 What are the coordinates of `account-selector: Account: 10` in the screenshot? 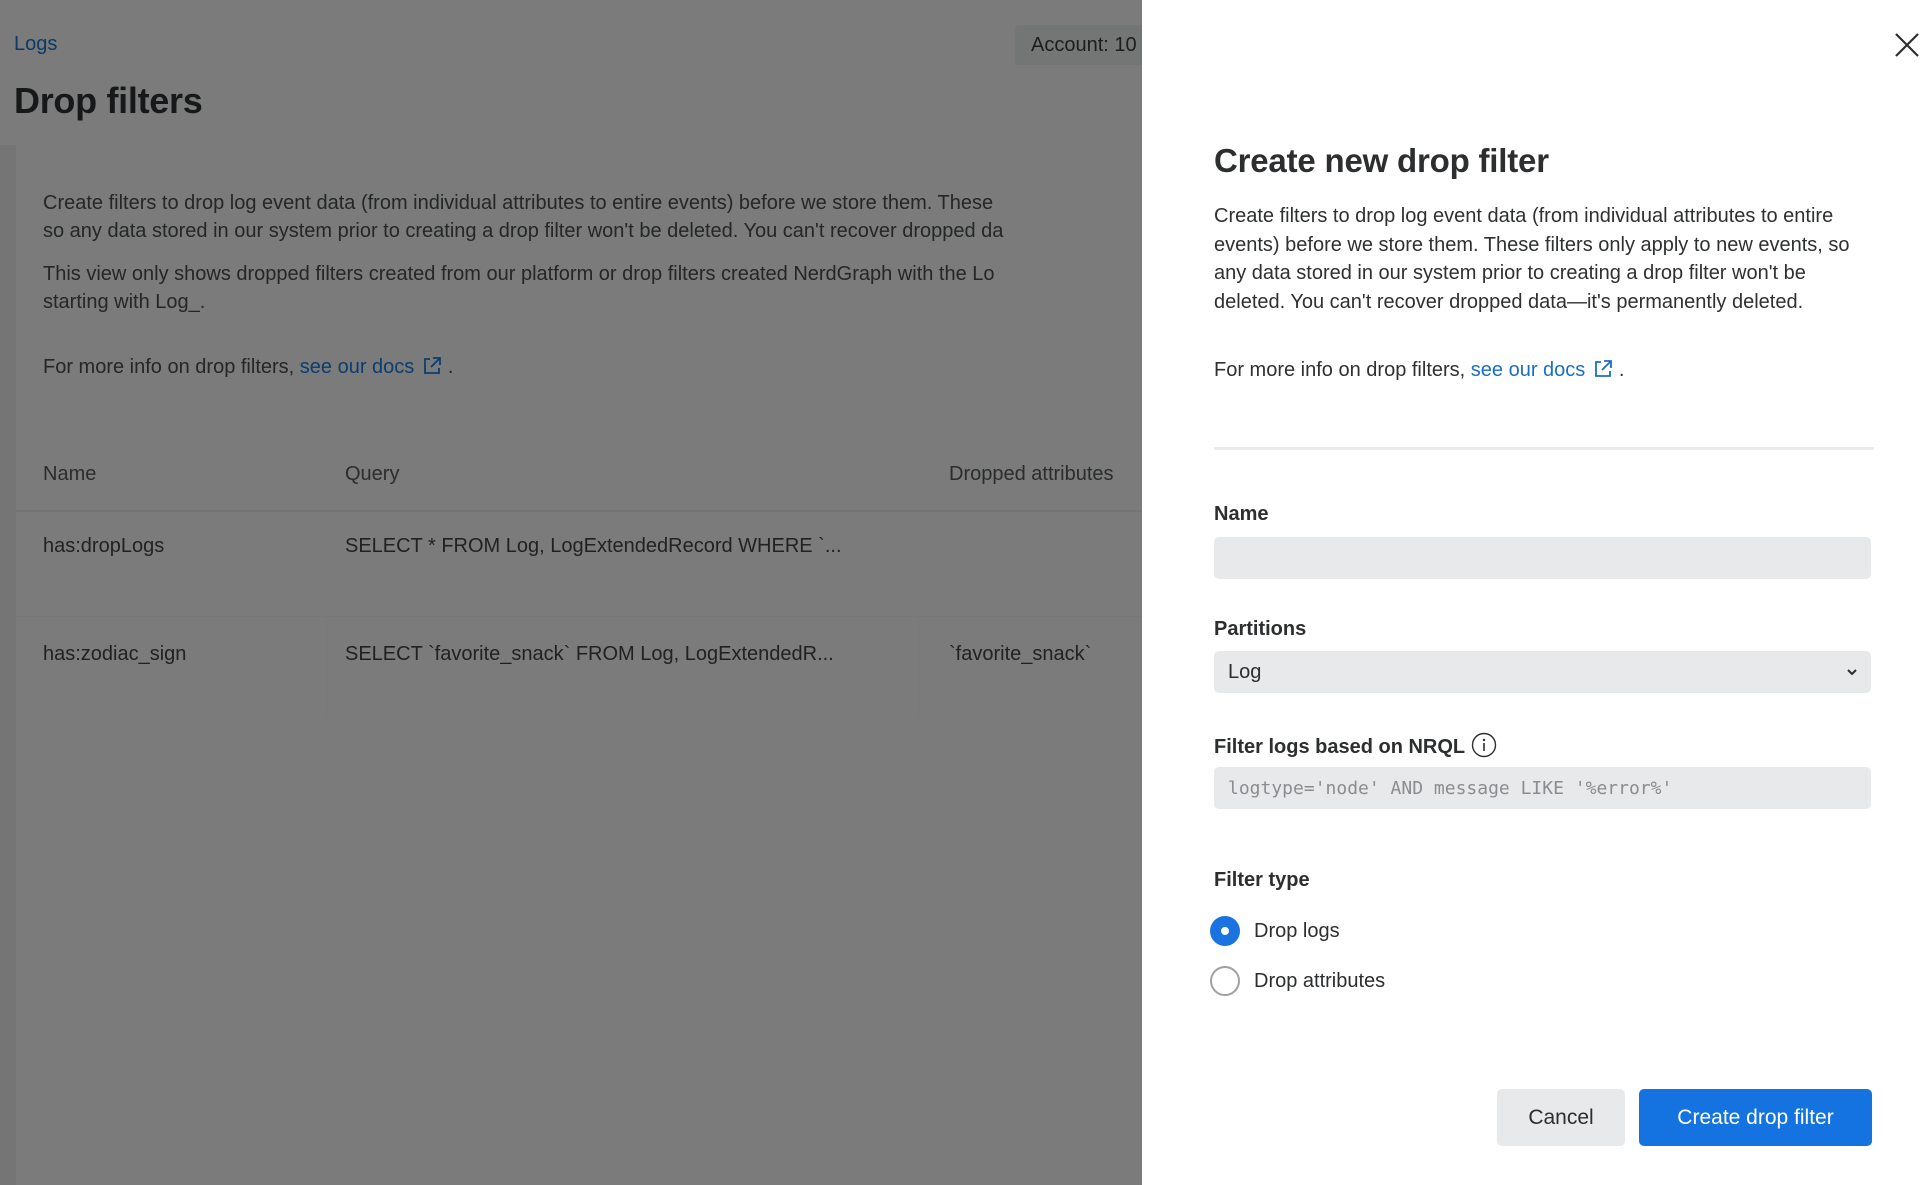 It's located at (1085, 45).